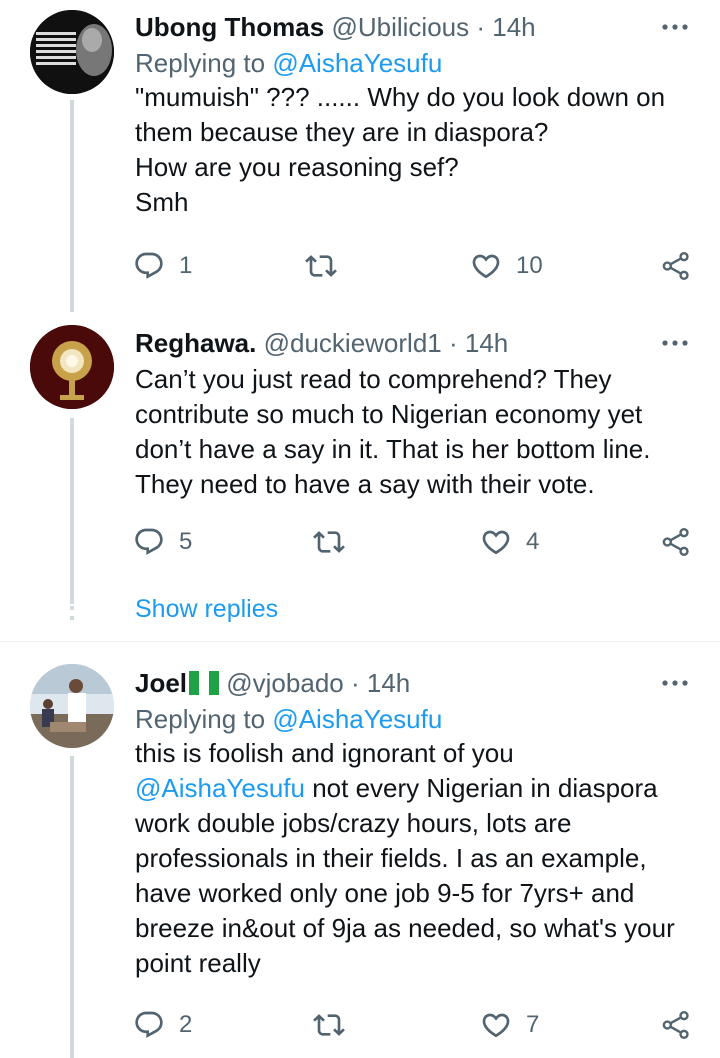 The width and height of the screenshot is (720, 1058). What do you see at coordinates (297, 167) in the screenshot?
I see `tweet-line: How are you reasoning sef?` at bounding box center [297, 167].